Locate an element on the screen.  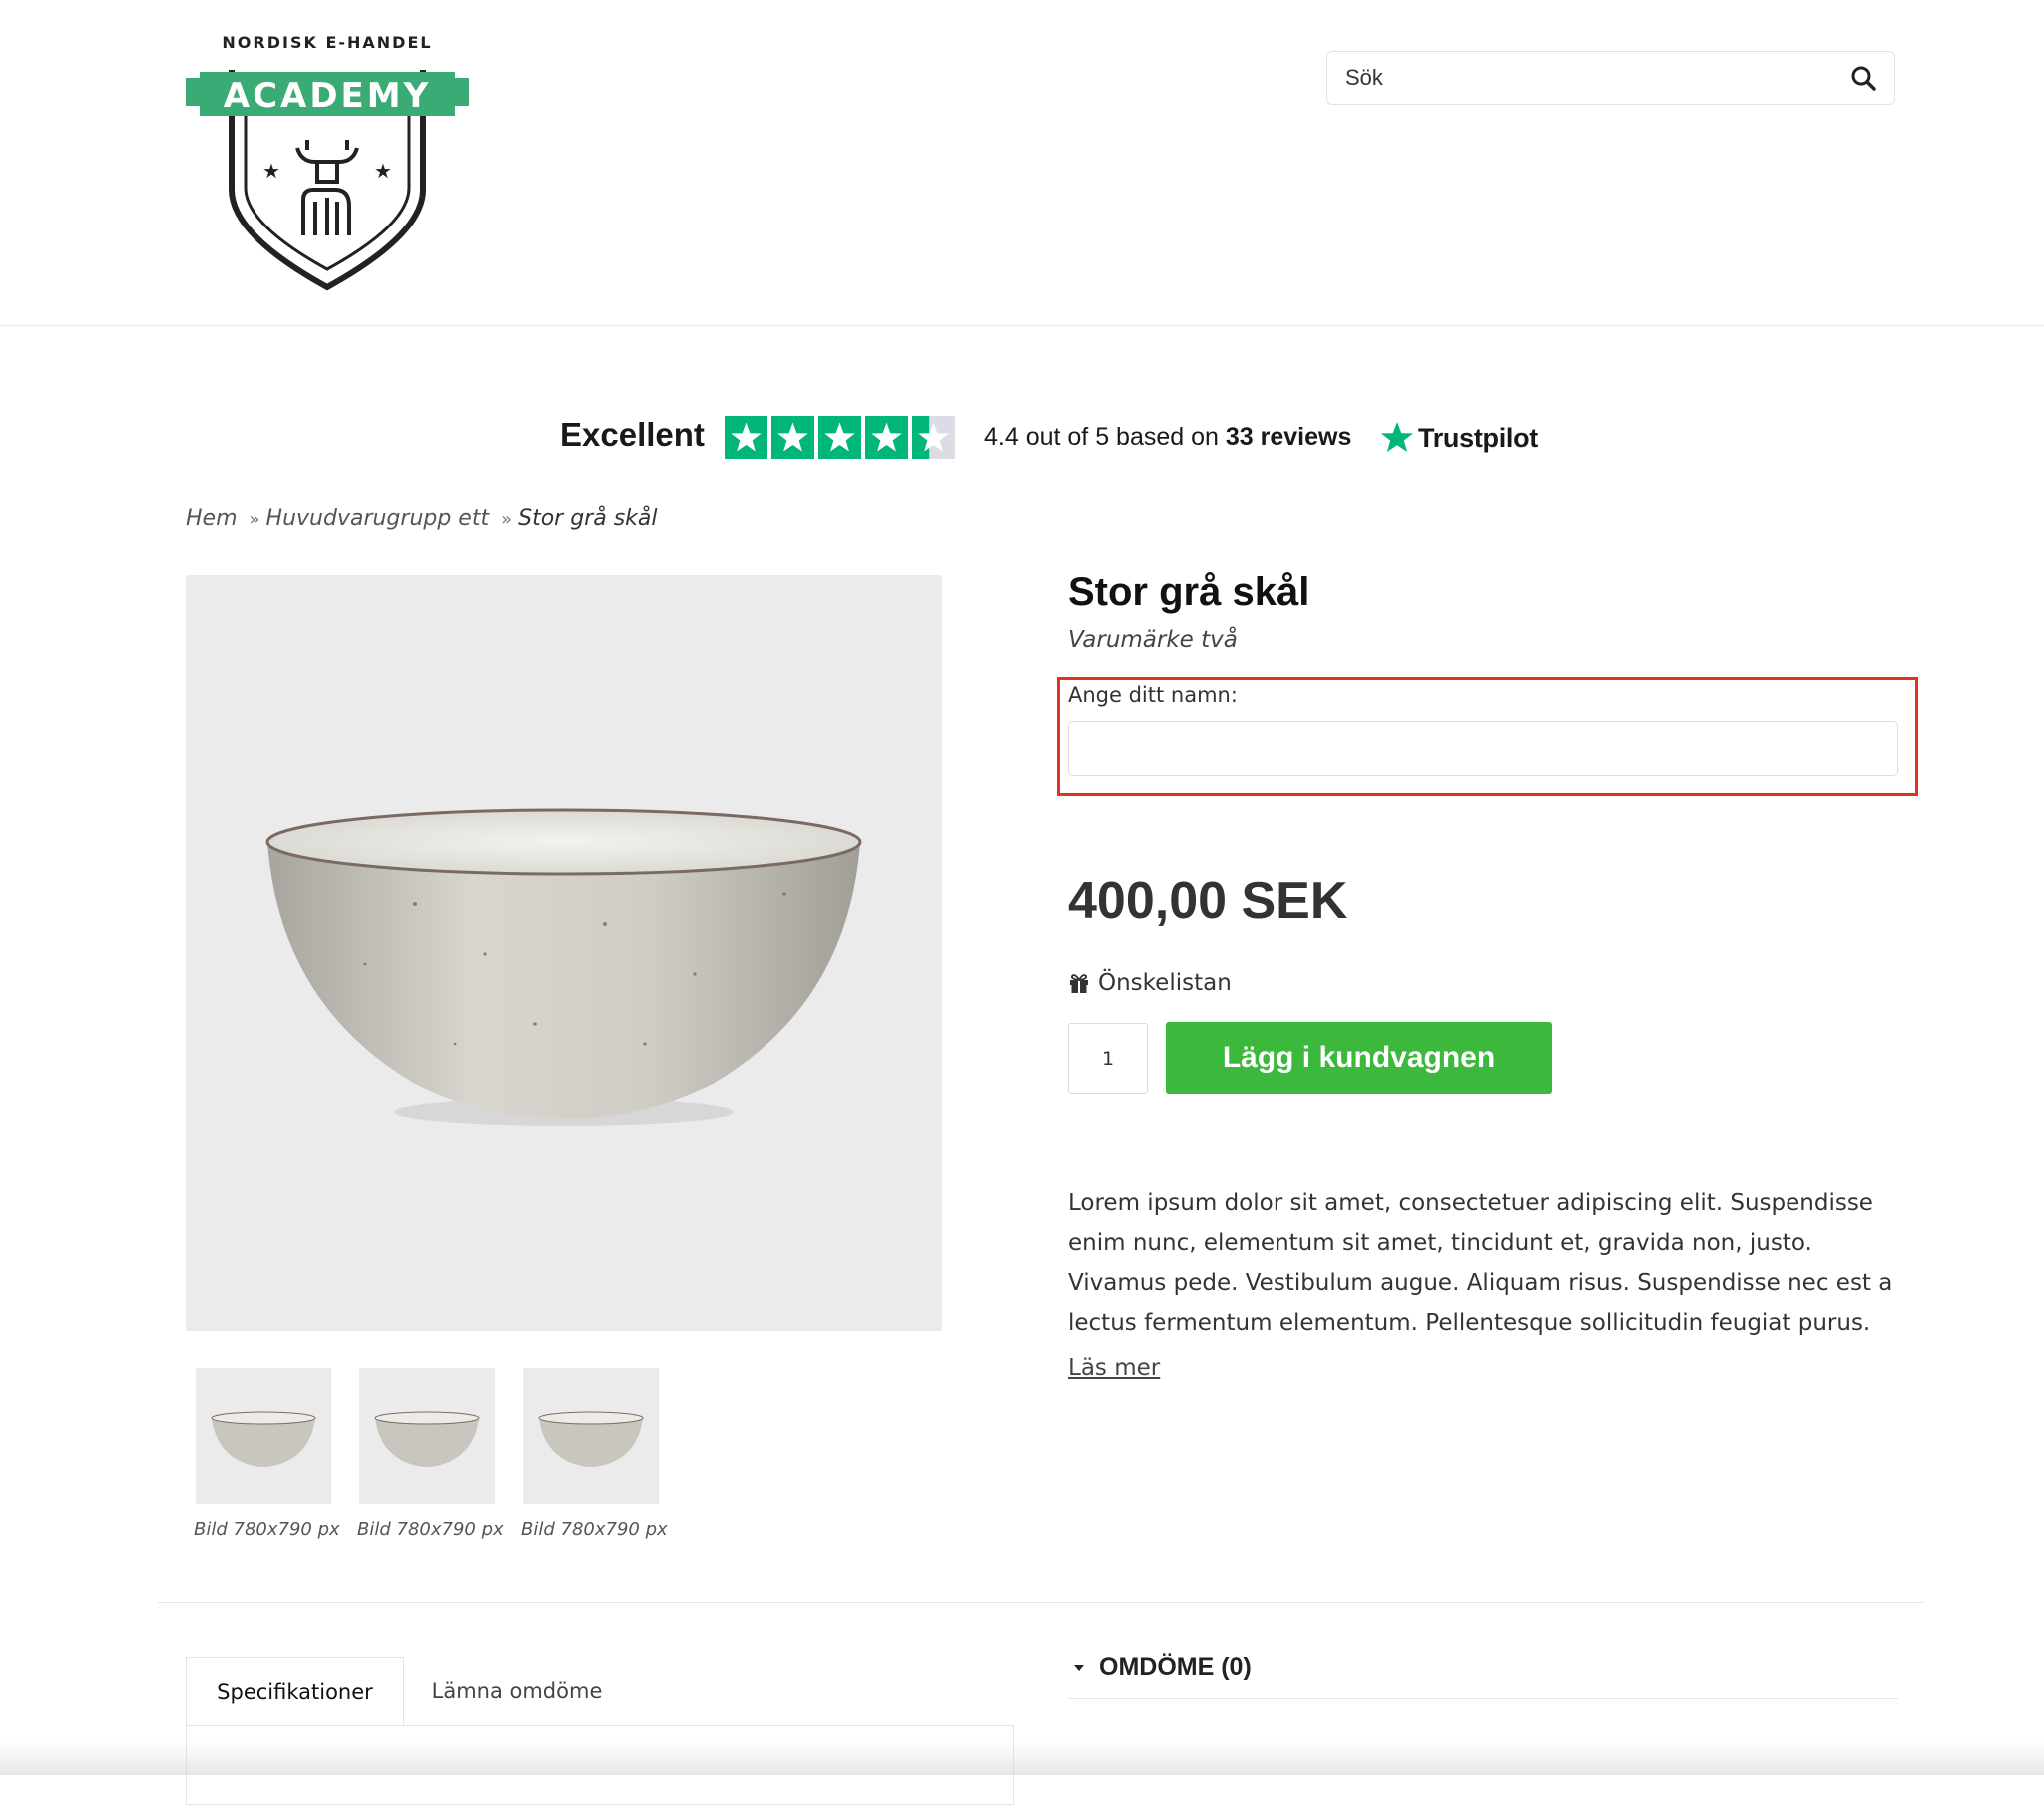
logo-banner-text: ACADEMY is located at coordinates (327, 96).